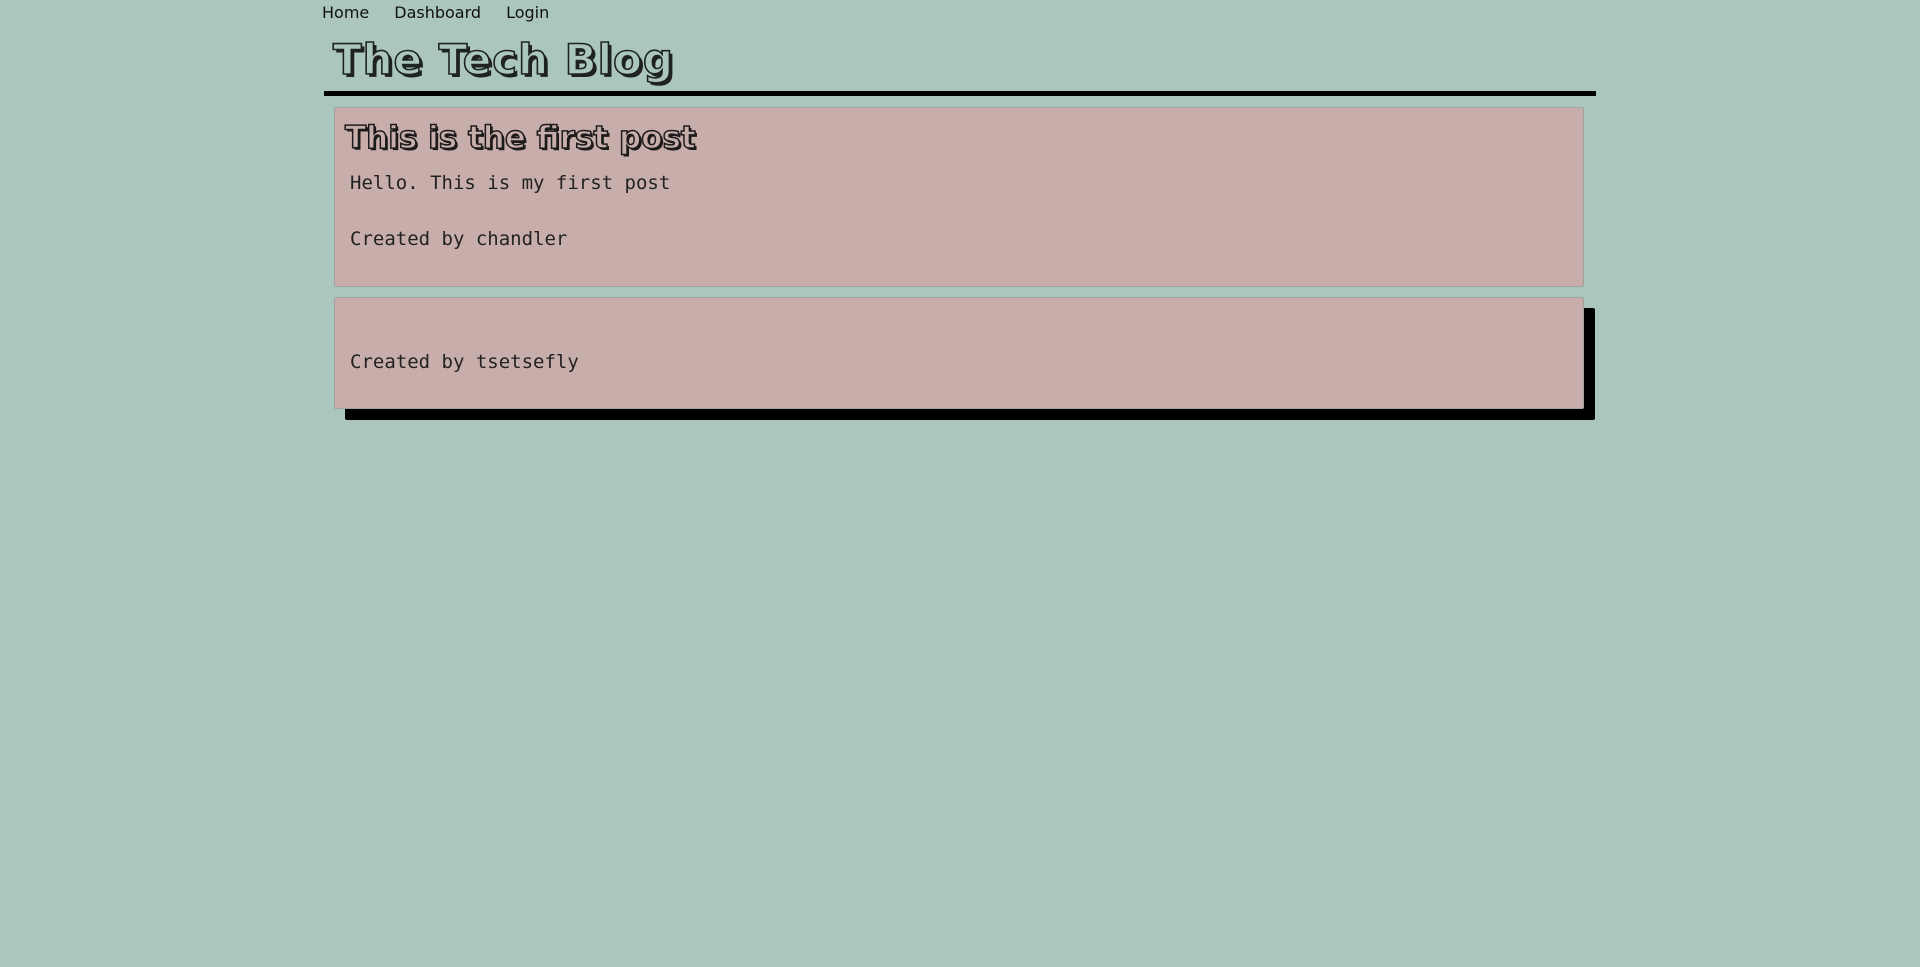 This screenshot has height=967, width=1920. Describe the element at coordinates (503, 60) in the screenshot. I see `site-title: The Tech Blog` at that location.